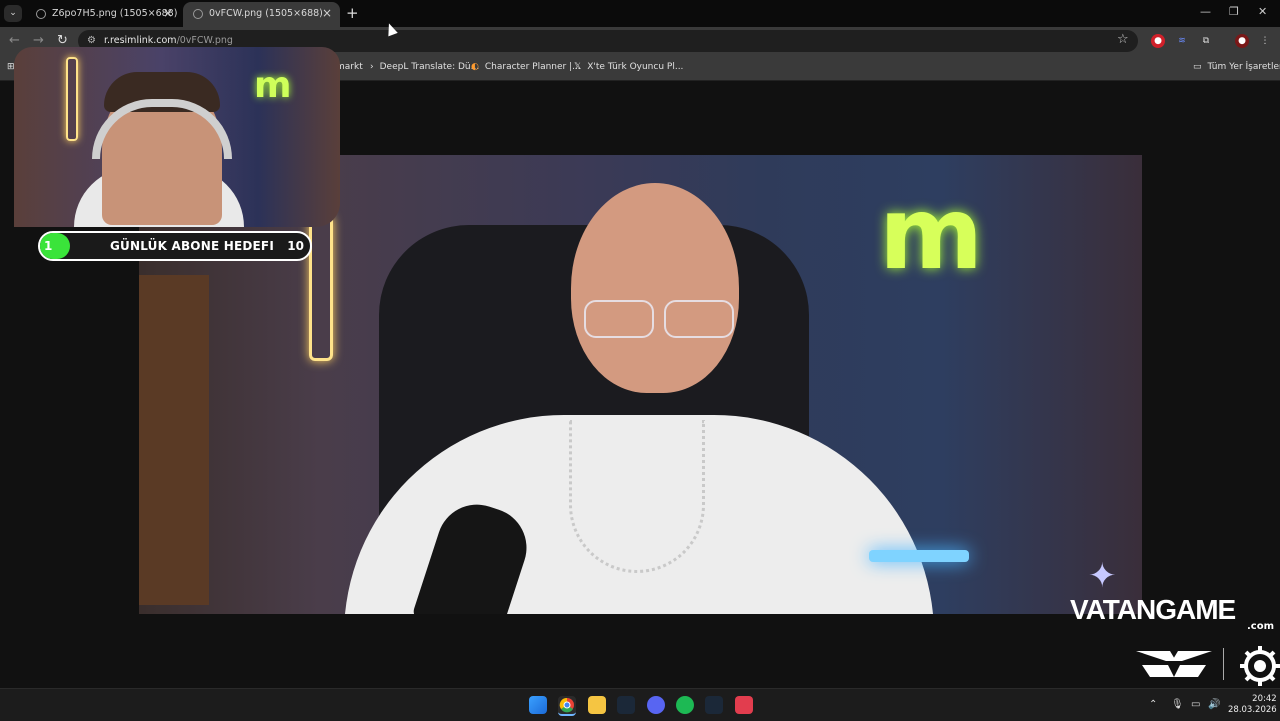 Image resolution: width=1280 pixels, height=721 pixels. What do you see at coordinates (1123, 39) in the screenshot?
I see `bookmark-star-icon: ☆` at bounding box center [1123, 39].